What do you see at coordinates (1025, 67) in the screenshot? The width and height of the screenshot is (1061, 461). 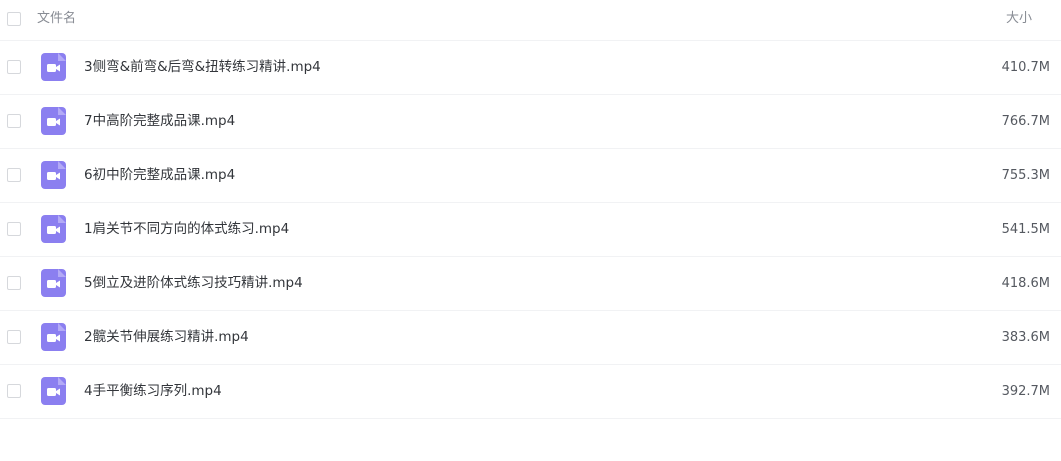 I see `file-size: 410.7M` at bounding box center [1025, 67].